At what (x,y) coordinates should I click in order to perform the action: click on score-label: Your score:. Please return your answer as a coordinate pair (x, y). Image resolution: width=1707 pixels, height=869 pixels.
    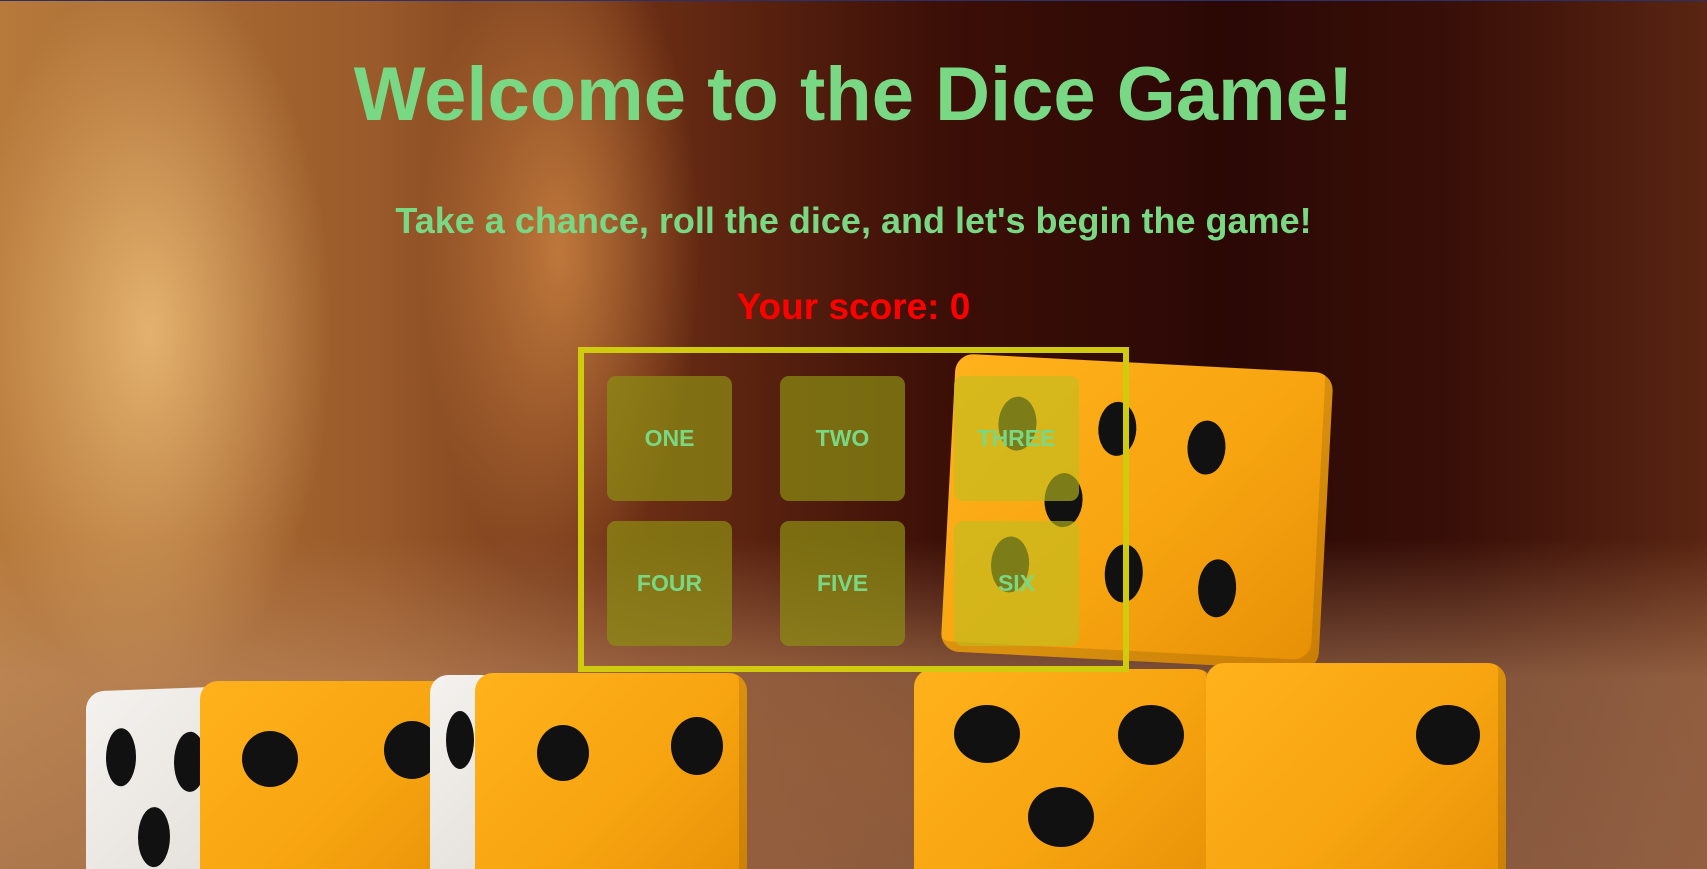
    Looking at the image, I should click on (838, 306).